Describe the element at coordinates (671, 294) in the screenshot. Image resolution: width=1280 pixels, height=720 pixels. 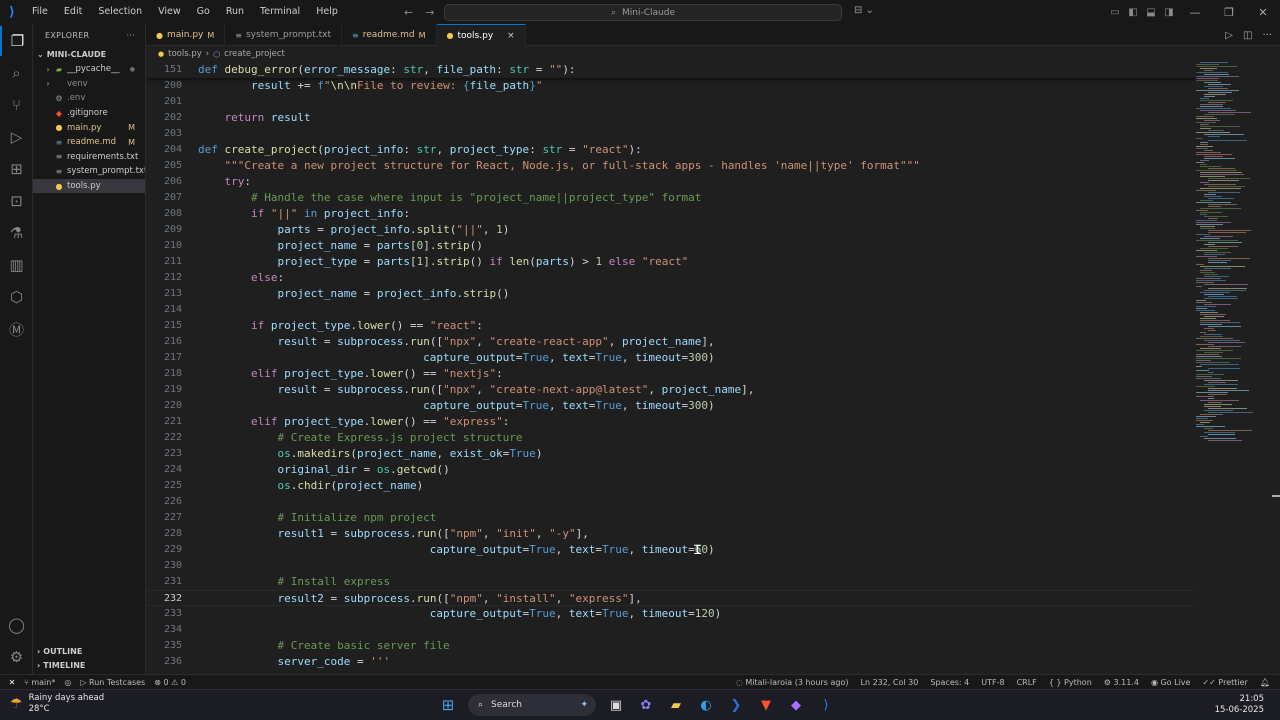
I see `code-line: 213 project_name = project_info.strip()` at that location.